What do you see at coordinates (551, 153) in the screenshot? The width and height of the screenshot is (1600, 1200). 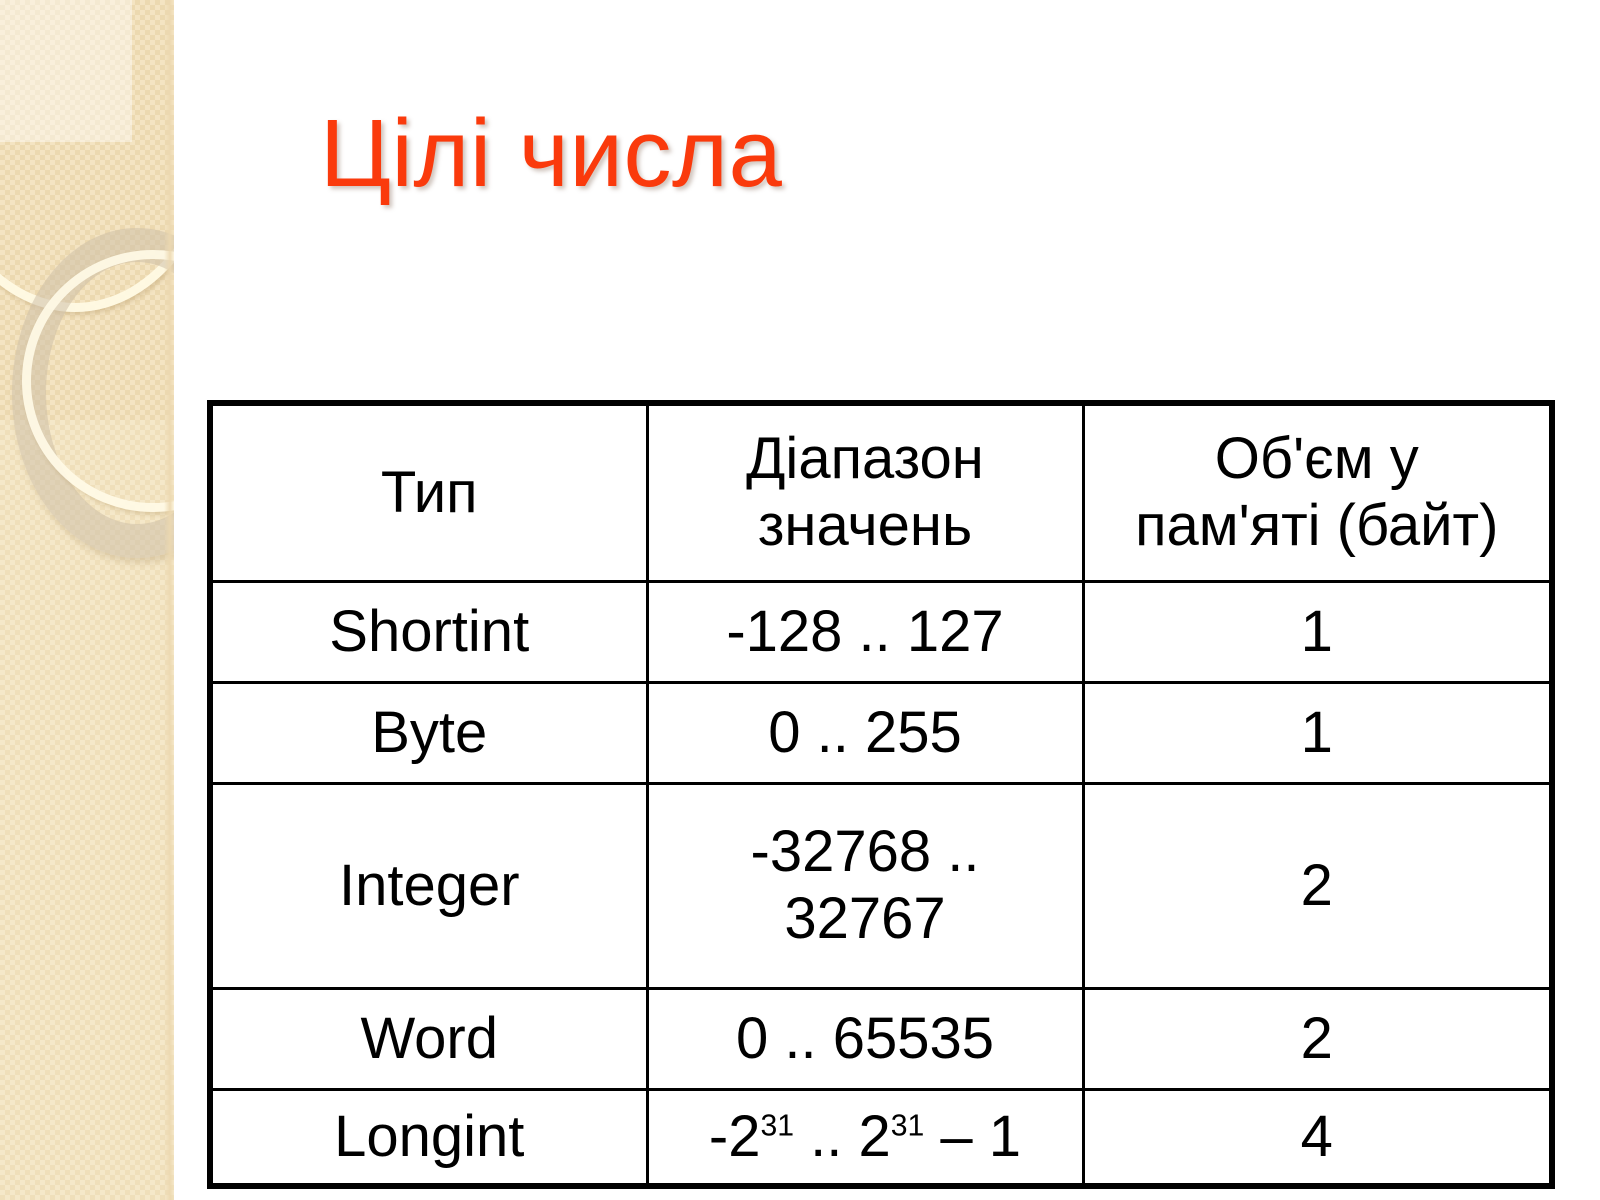 I see `page-title: Цілі числа` at bounding box center [551, 153].